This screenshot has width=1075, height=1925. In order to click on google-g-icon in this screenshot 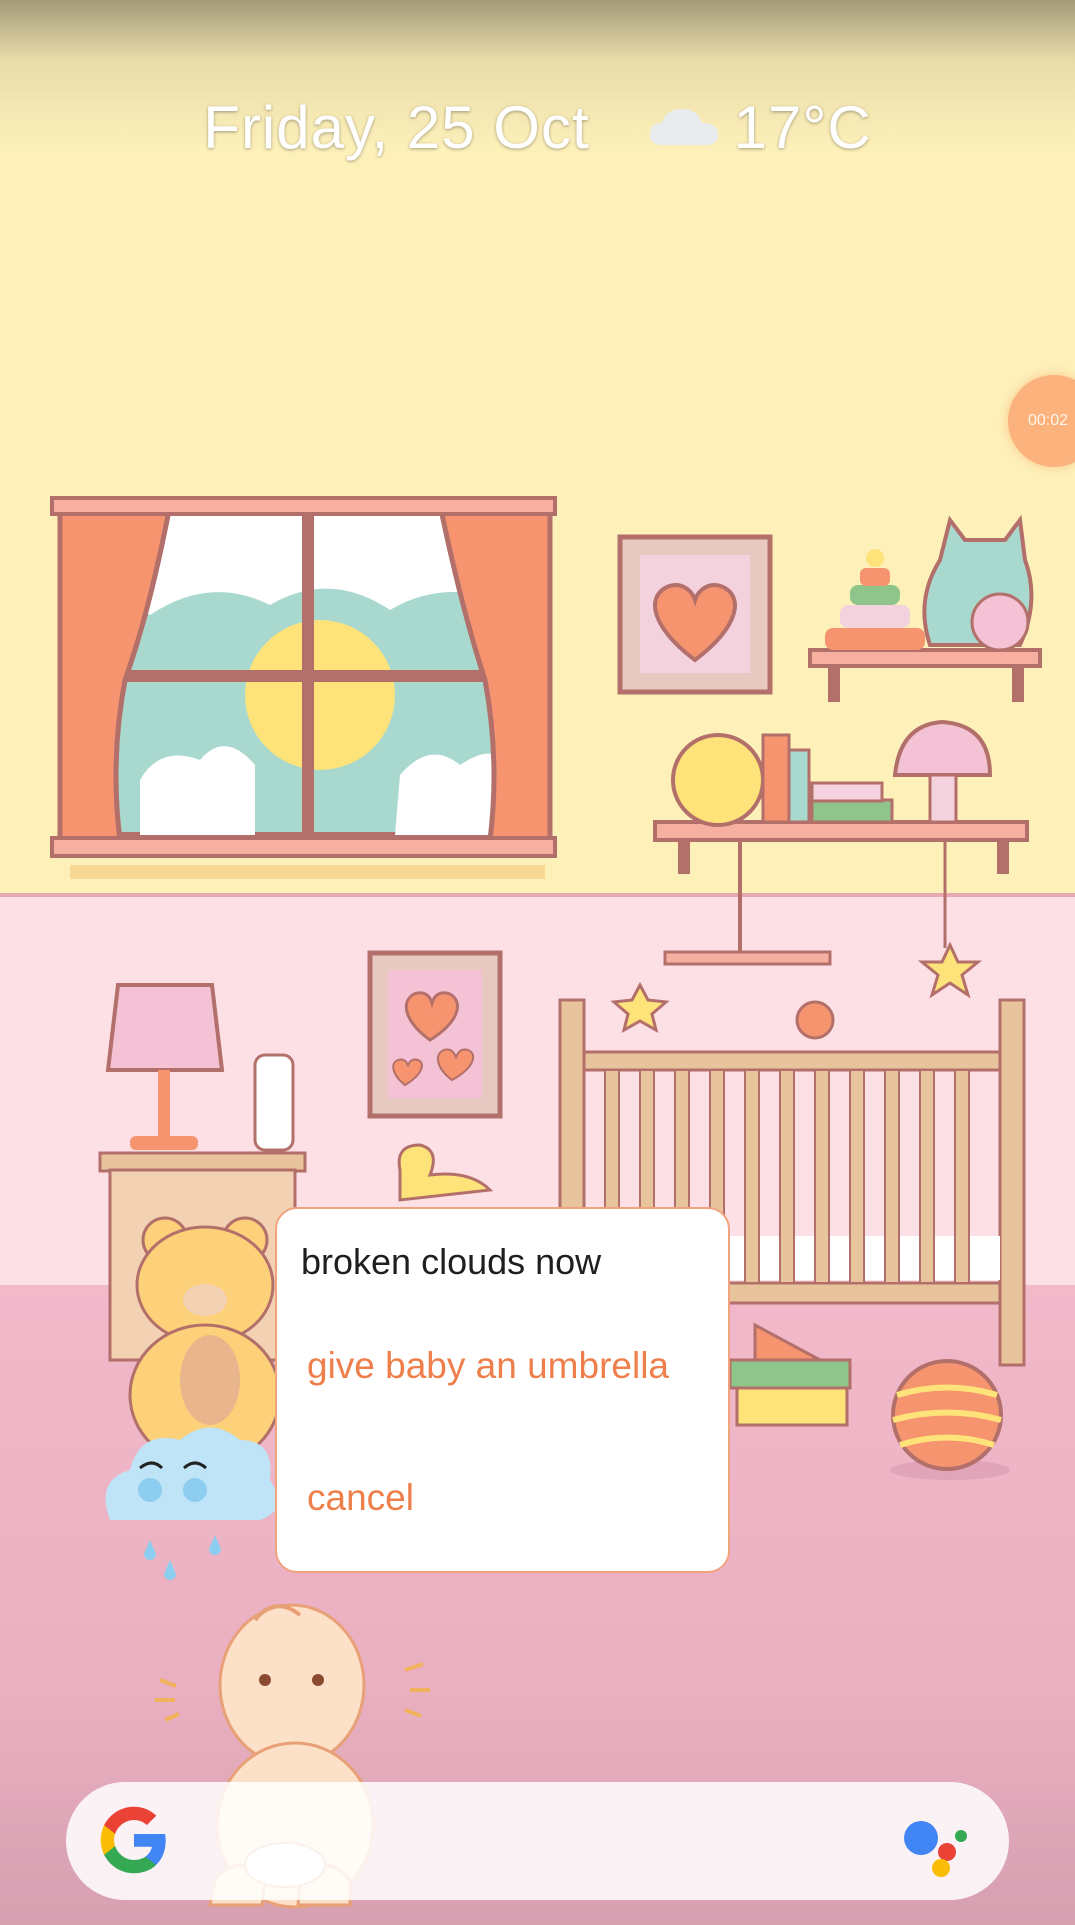, I will do `click(134, 1840)`.